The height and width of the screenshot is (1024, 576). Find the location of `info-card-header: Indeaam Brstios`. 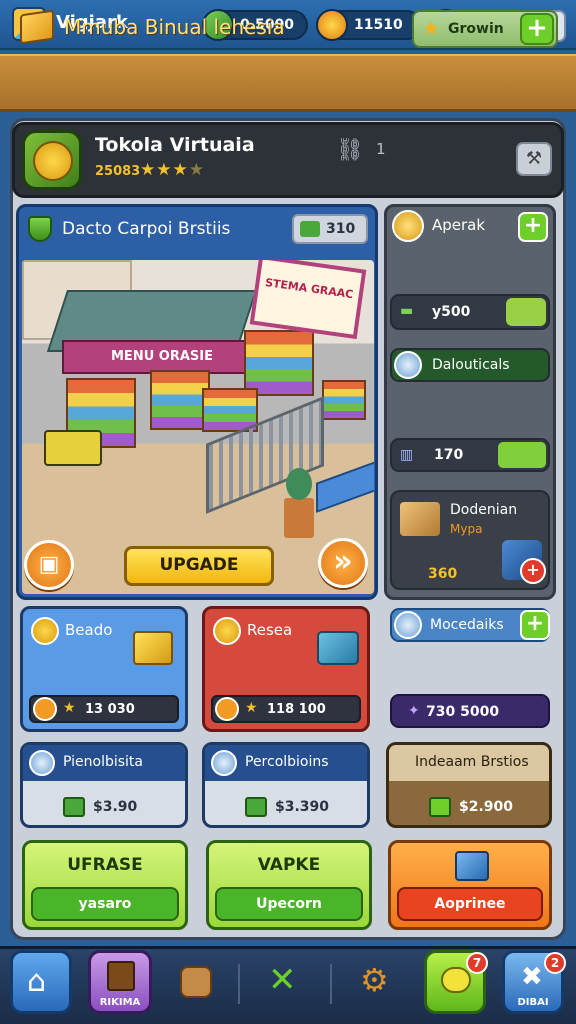

info-card-header: Indeaam Brstios is located at coordinates (469, 763).